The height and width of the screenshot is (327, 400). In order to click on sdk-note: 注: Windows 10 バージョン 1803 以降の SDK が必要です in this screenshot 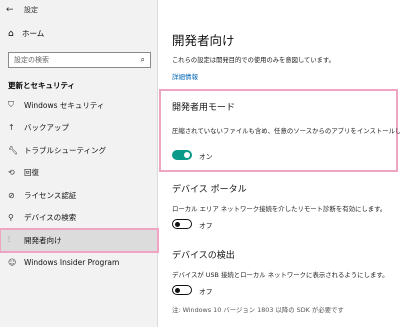, I will do `click(258, 310)`.